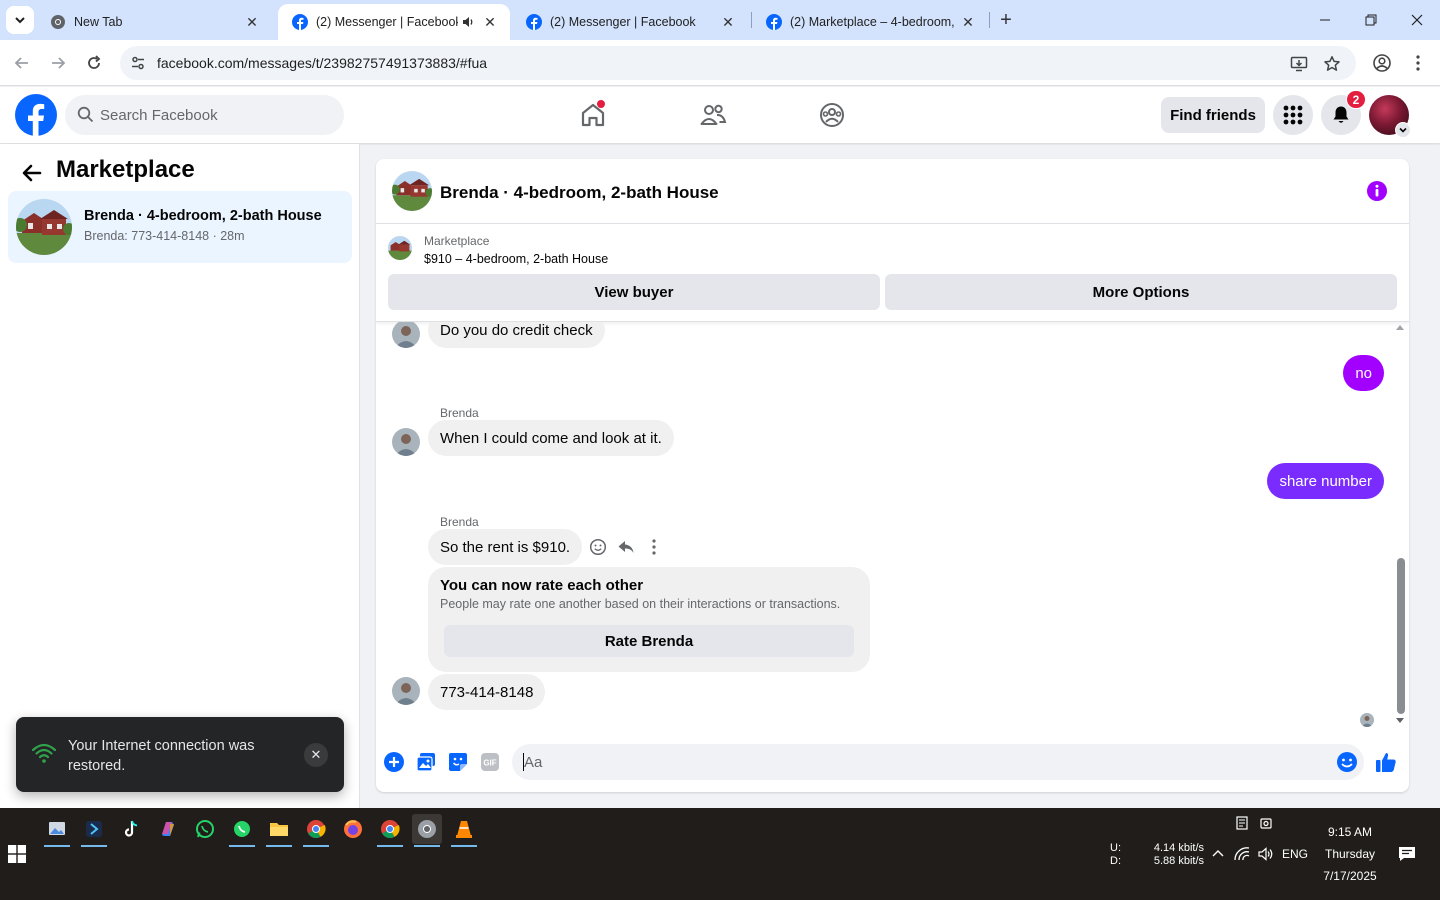 The height and width of the screenshot is (900, 1440). What do you see at coordinates (1407, 854) in the screenshot?
I see `action-center-button` at bounding box center [1407, 854].